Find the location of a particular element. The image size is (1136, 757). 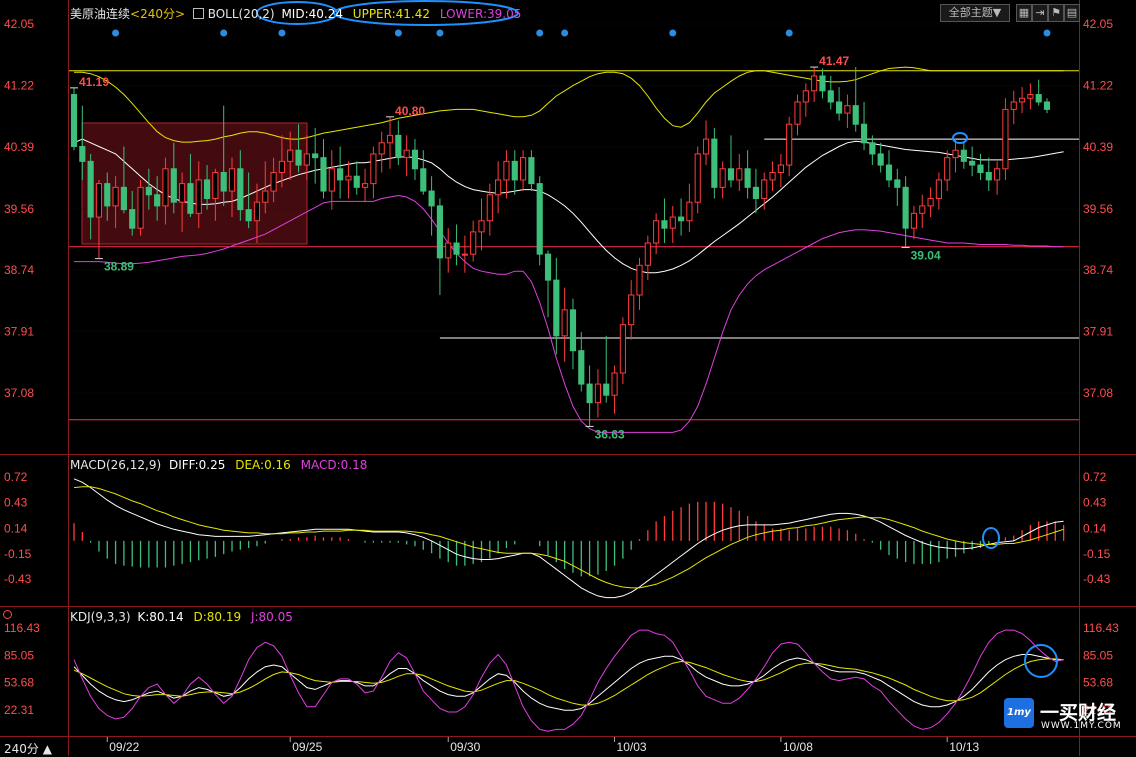

boll-icon is located at coordinates (198, 13).